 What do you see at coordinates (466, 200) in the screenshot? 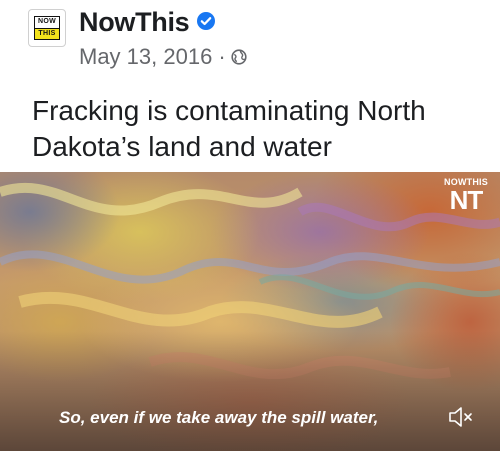
I see `watermark-big-text: NT` at bounding box center [466, 200].